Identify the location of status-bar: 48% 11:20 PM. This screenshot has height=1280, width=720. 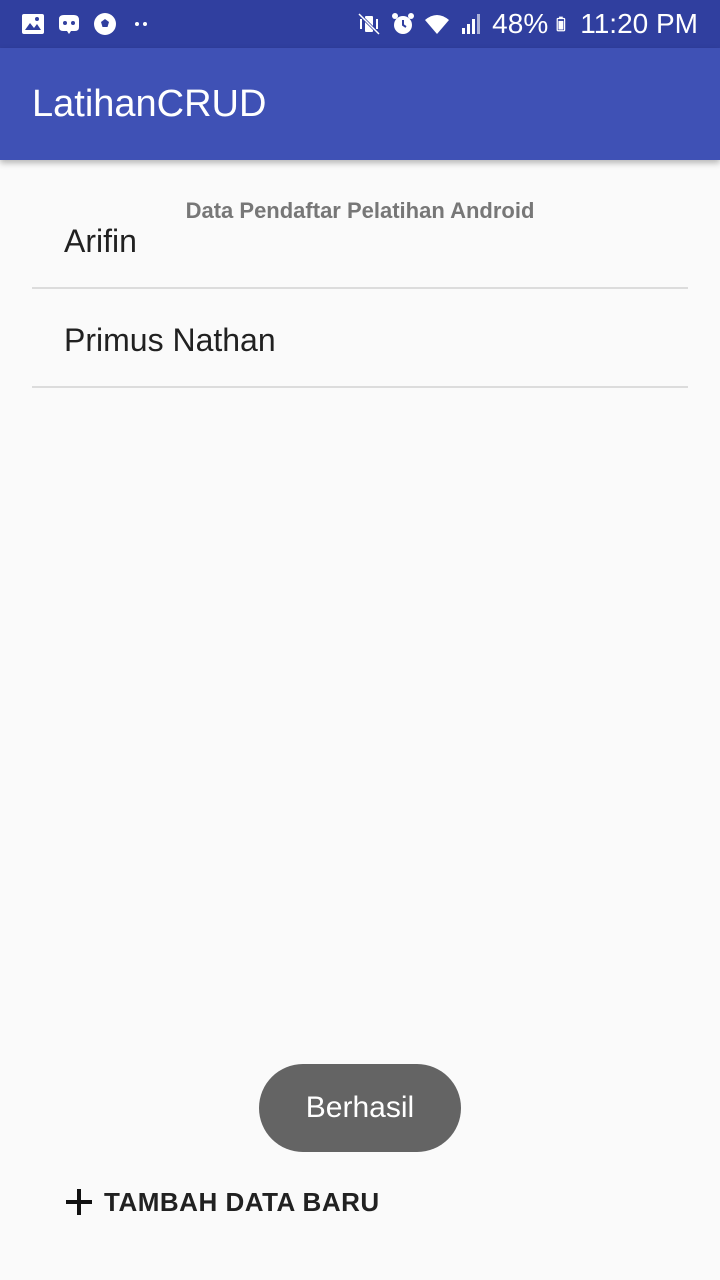
(360, 24).